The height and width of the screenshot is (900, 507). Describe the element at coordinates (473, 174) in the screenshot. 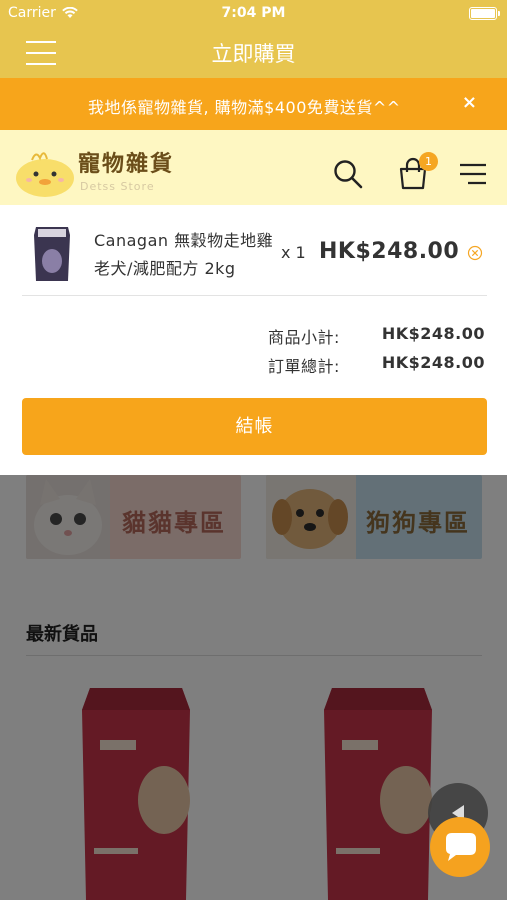

I see `hamburger-icon` at that location.